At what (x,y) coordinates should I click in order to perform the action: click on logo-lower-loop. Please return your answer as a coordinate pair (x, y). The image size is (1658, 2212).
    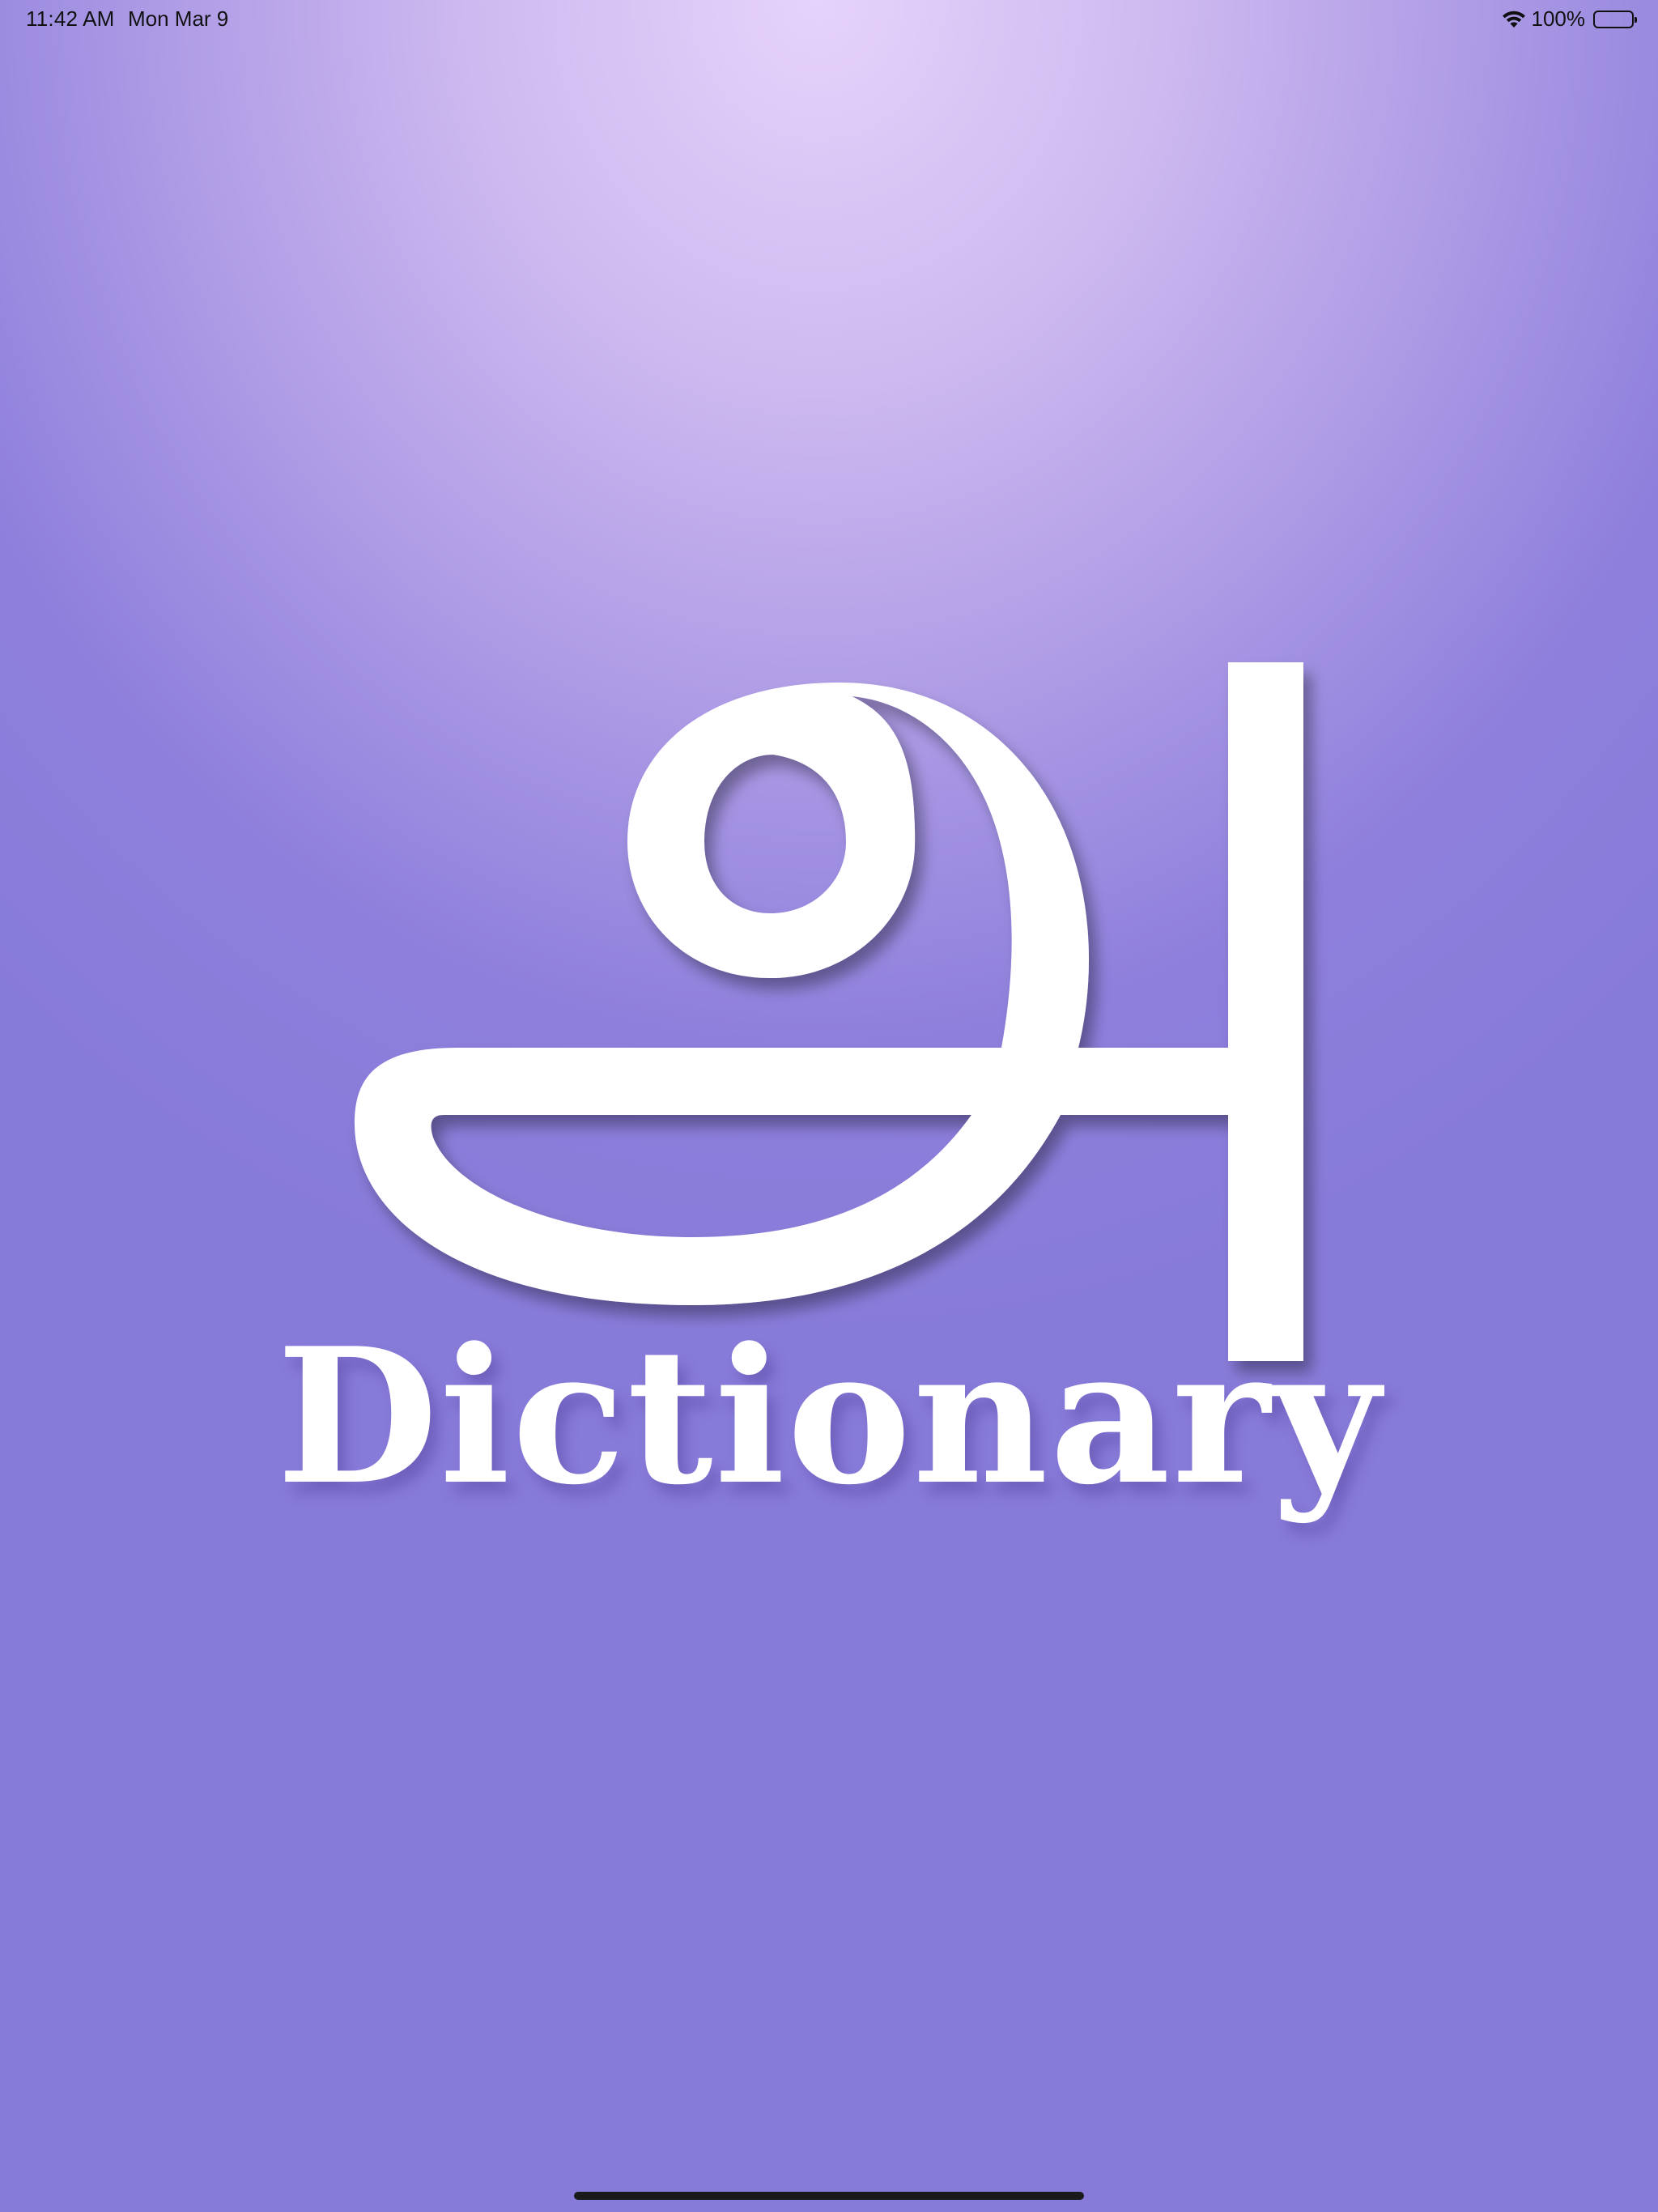
    Looking at the image, I should click on (716, 1177).